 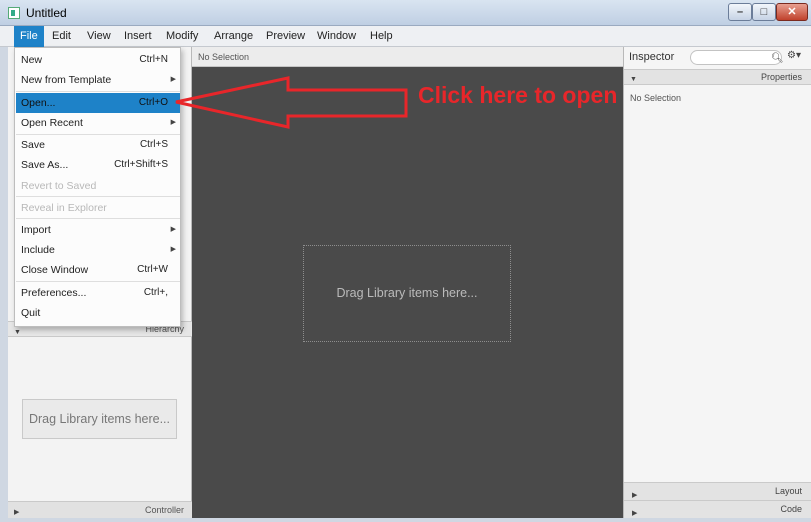 I want to click on menu-item-import: Import ▶, so click(x=98, y=230).